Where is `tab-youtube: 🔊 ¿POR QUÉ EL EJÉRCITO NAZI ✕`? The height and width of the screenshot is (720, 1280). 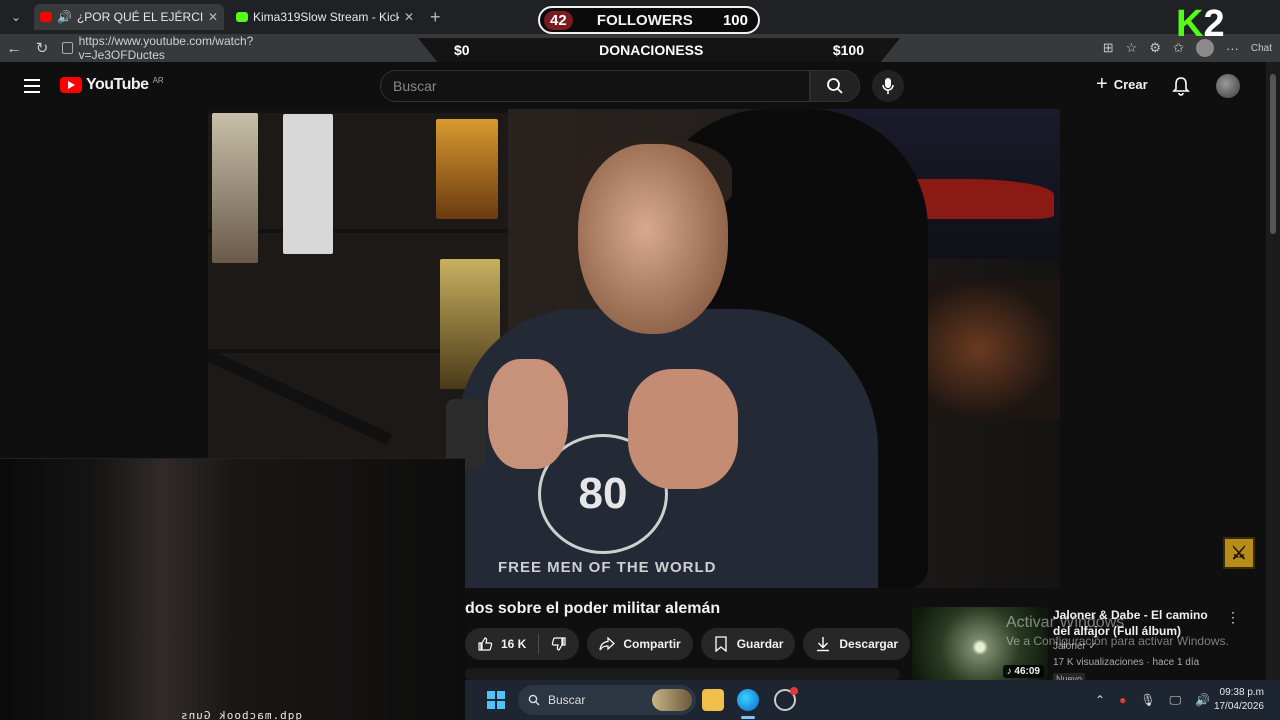 tab-youtube: 🔊 ¿POR QUÉ EL EJÉRCITO NAZI ✕ is located at coordinates (129, 17).